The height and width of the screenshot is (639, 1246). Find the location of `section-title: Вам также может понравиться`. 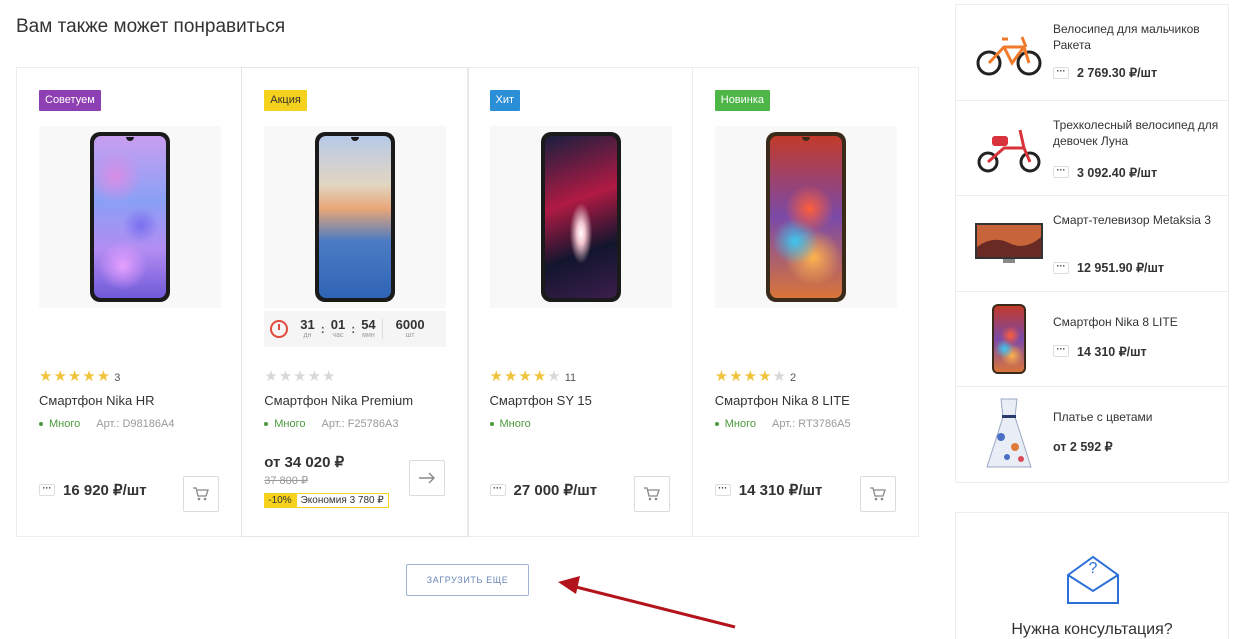

section-title: Вам также может понравиться is located at coordinates (151, 26).